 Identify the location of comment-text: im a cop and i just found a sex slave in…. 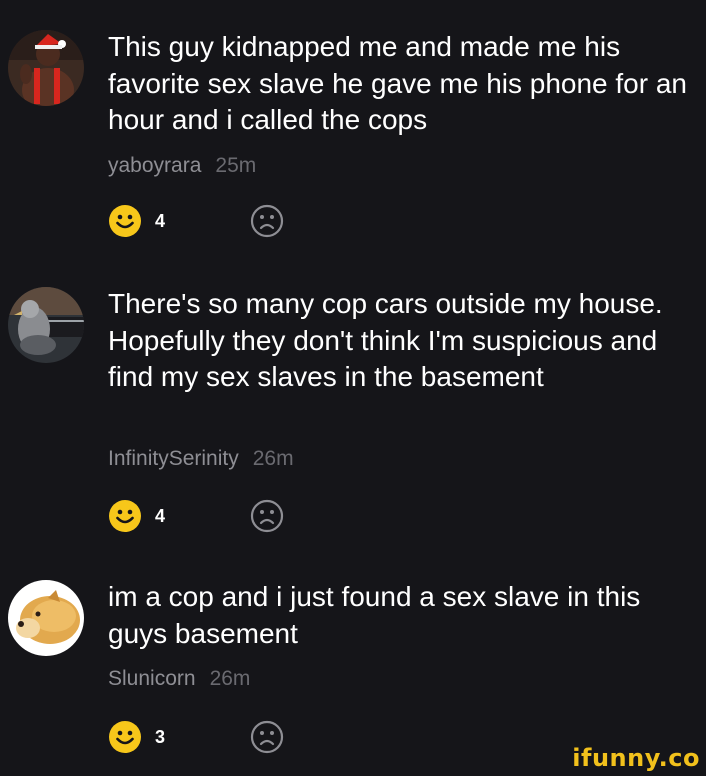
(374, 615).